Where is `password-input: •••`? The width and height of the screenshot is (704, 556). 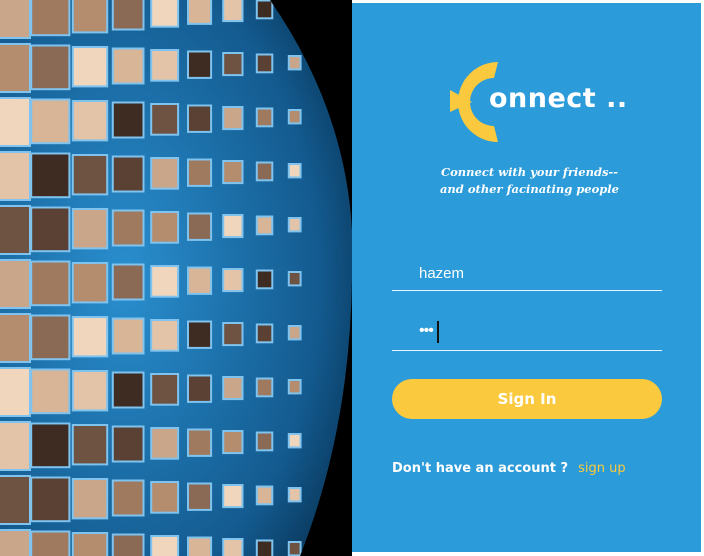
password-input: ••• is located at coordinates (426, 331).